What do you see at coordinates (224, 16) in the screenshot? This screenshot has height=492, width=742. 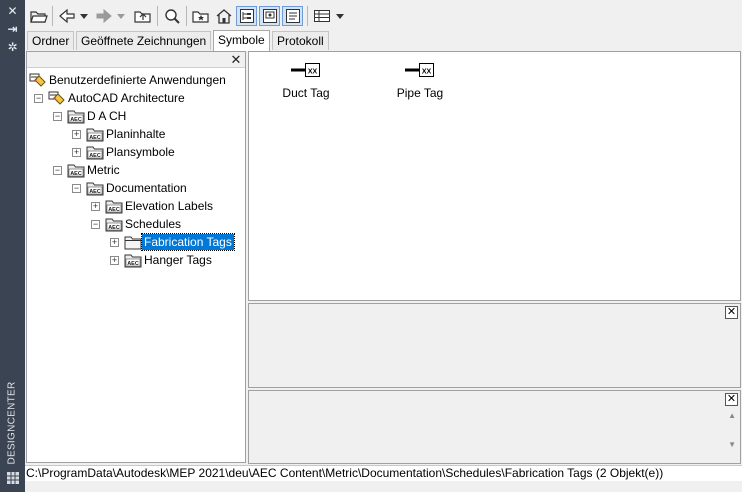 I see `home-icon` at bounding box center [224, 16].